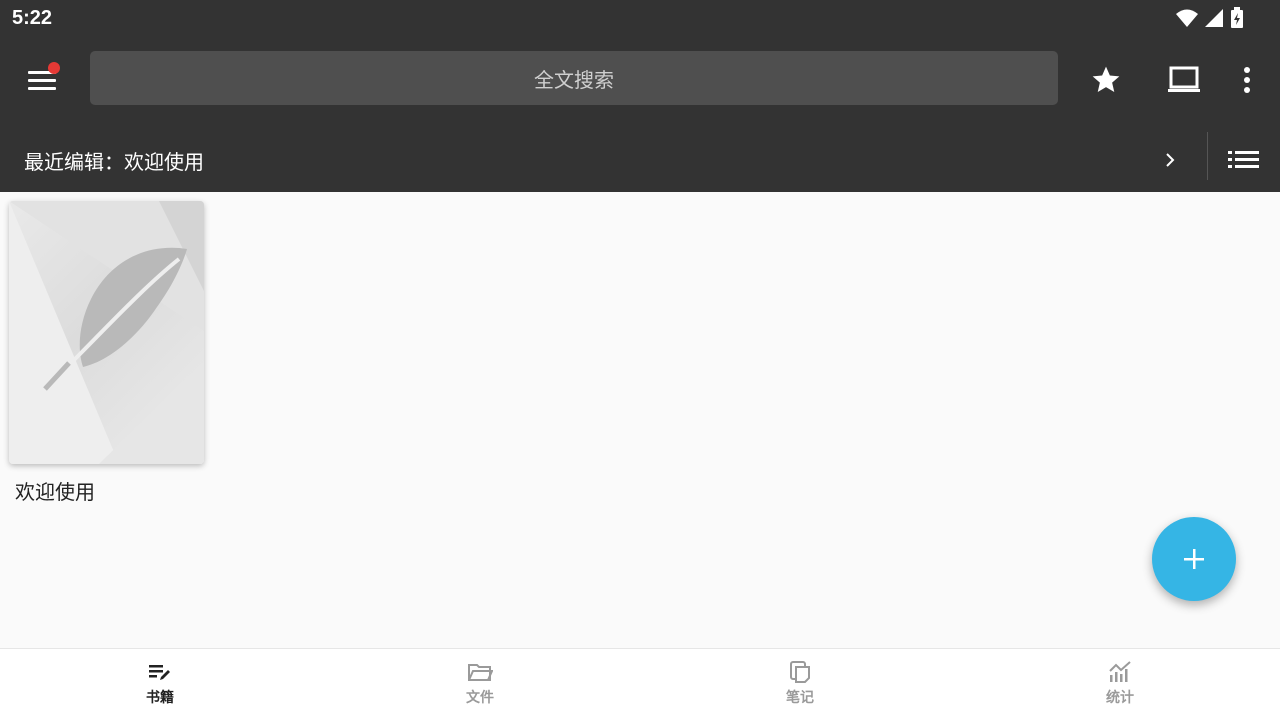 The height and width of the screenshot is (721, 1280). I want to click on book-cover, so click(106, 332).